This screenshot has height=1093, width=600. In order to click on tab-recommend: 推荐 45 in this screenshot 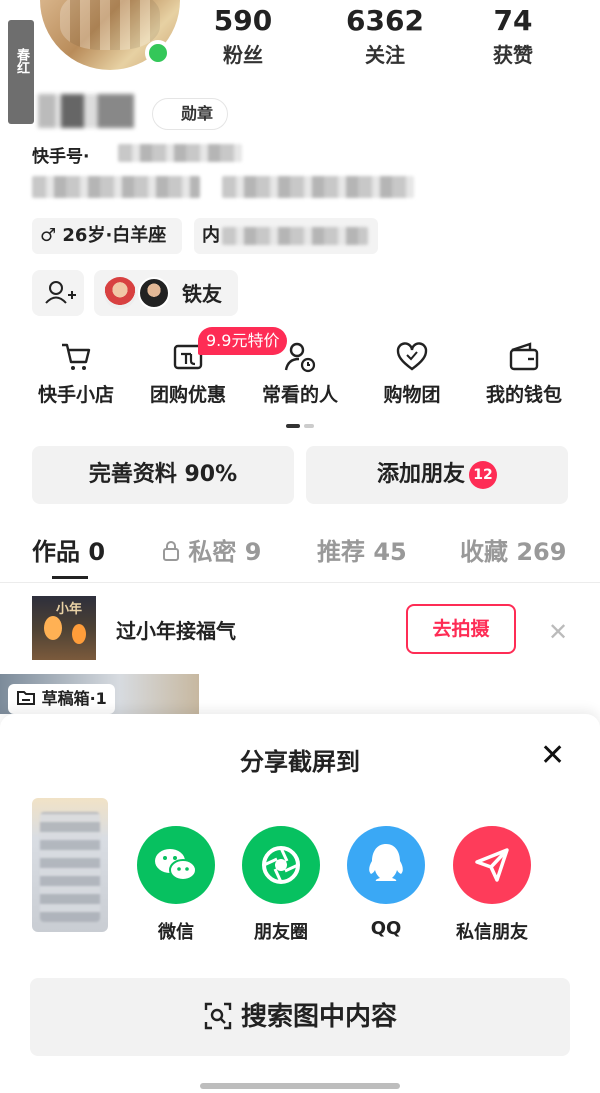, I will do `click(362, 549)`.